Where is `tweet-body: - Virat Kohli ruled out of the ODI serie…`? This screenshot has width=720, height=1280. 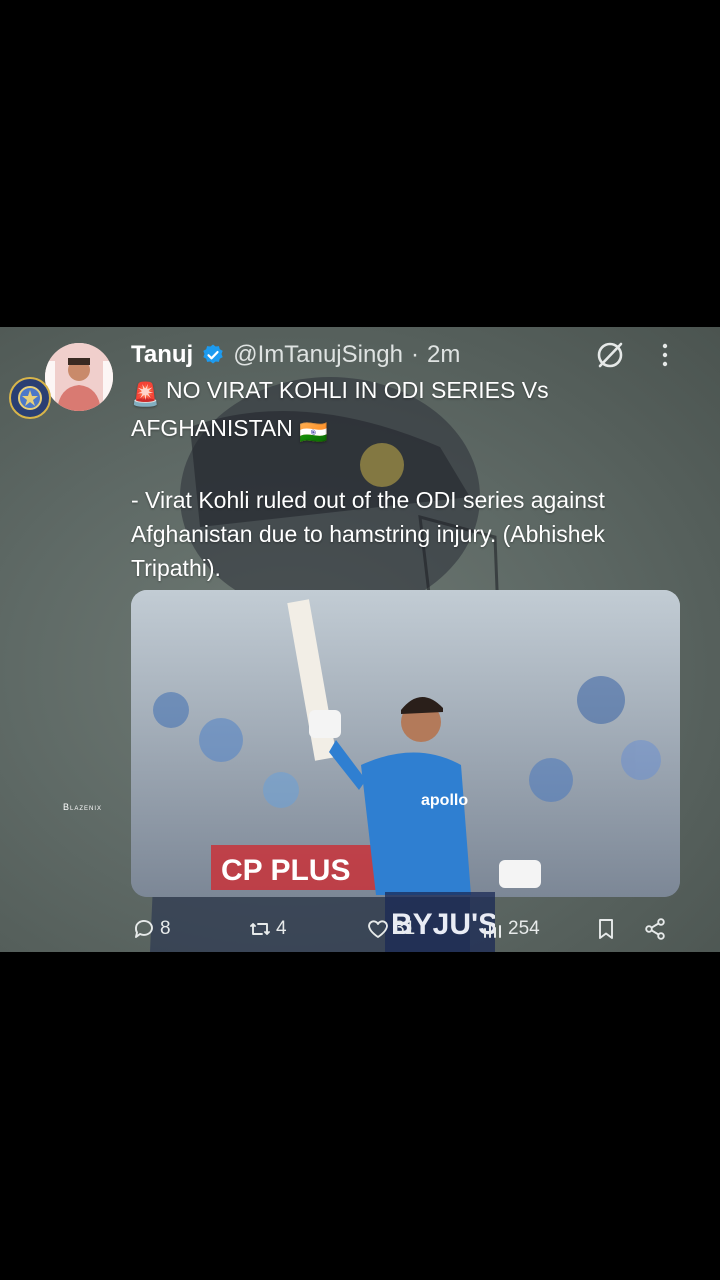 tweet-body: - Virat Kohli ruled out of the ODI serie… is located at coordinates (368, 534).